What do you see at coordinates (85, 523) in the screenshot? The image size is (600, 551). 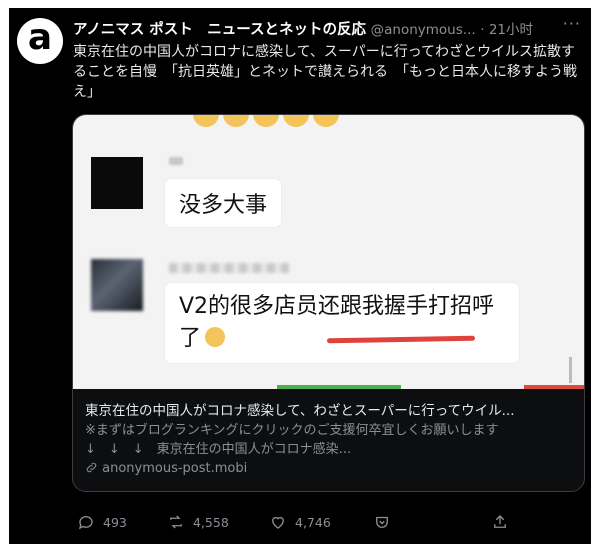 I see `reply-icon` at bounding box center [85, 523].